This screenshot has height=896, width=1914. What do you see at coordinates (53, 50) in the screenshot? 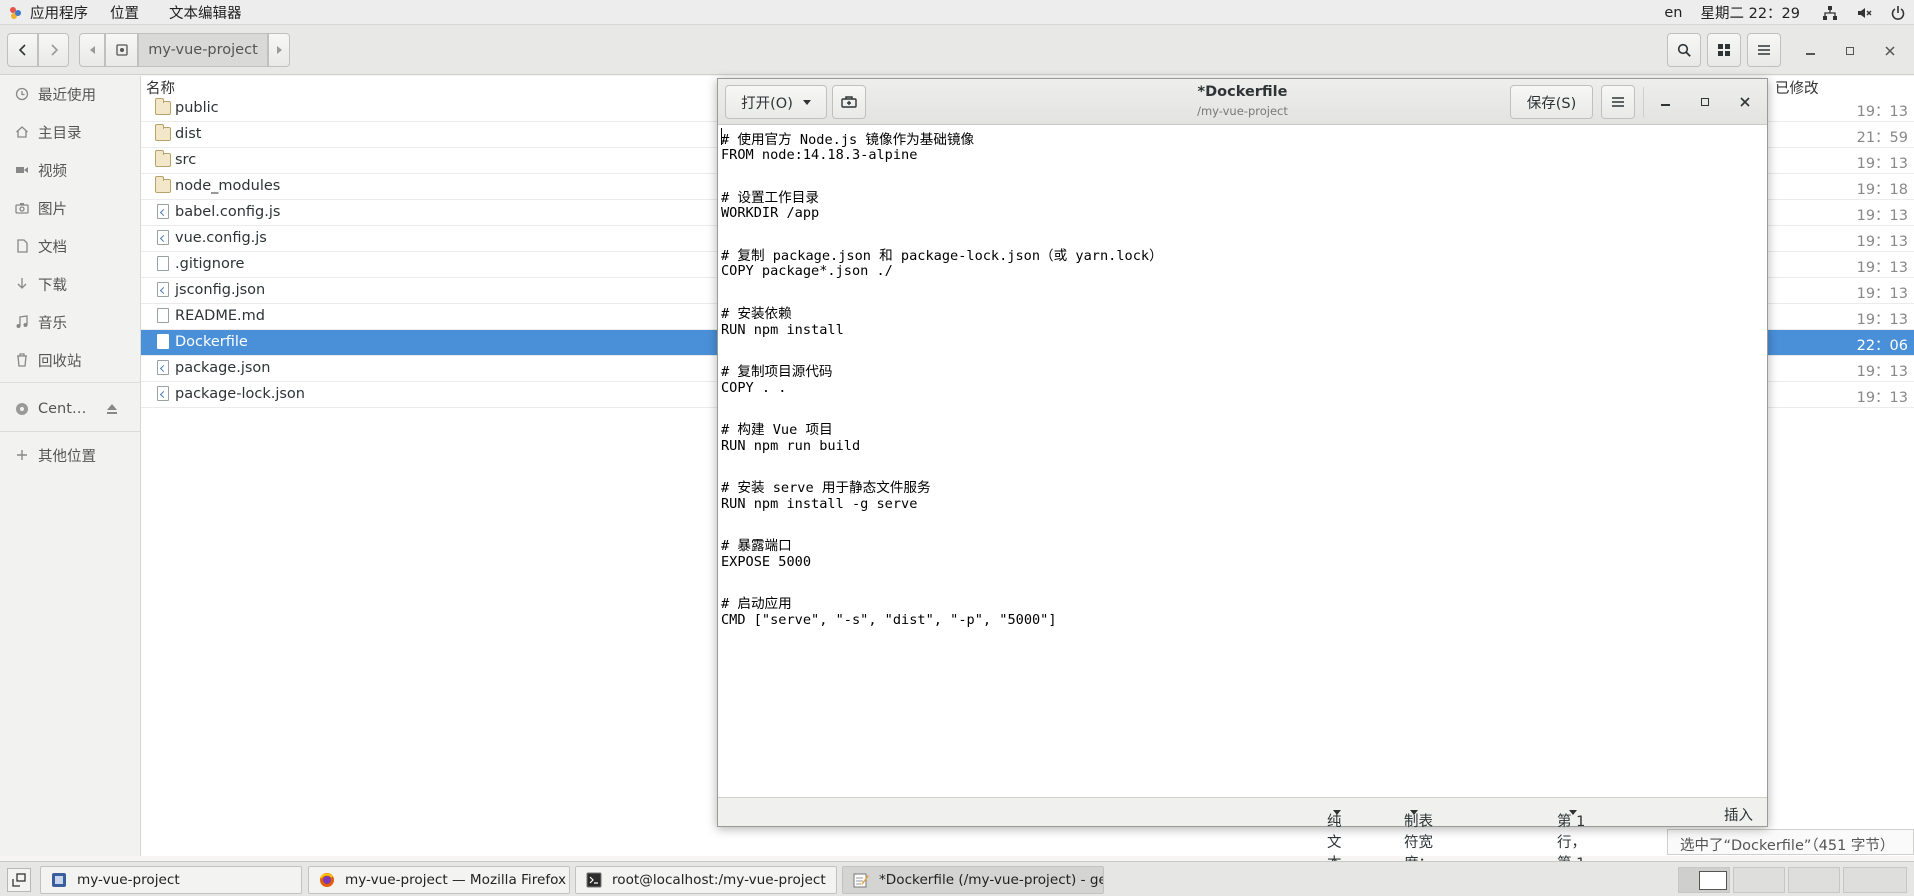
I see `forward-button` at bounding box center [53, 50].